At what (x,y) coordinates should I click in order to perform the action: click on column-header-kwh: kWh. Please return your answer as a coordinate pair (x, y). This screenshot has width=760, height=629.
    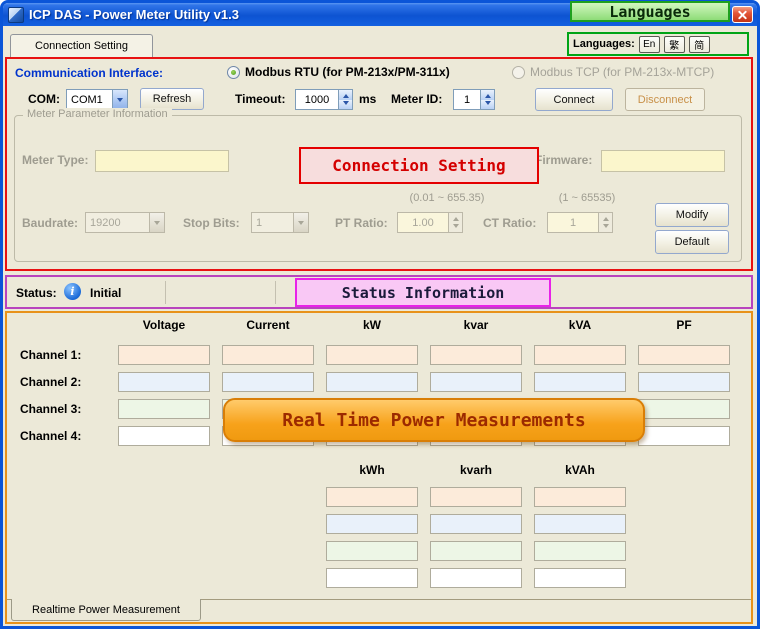
    Looking at the image, I should click on (372, 470).